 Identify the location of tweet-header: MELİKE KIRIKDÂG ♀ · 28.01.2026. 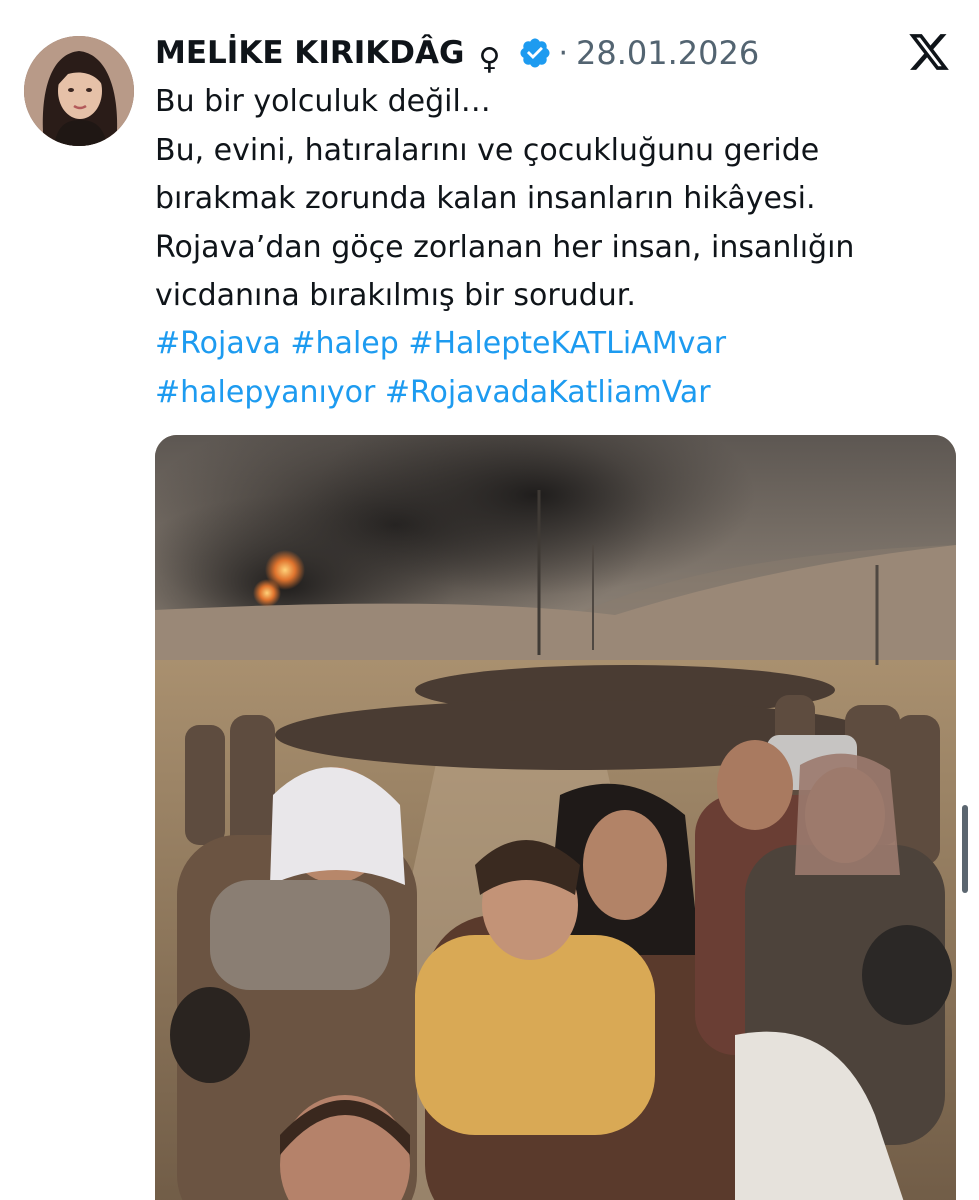
(457, 53).